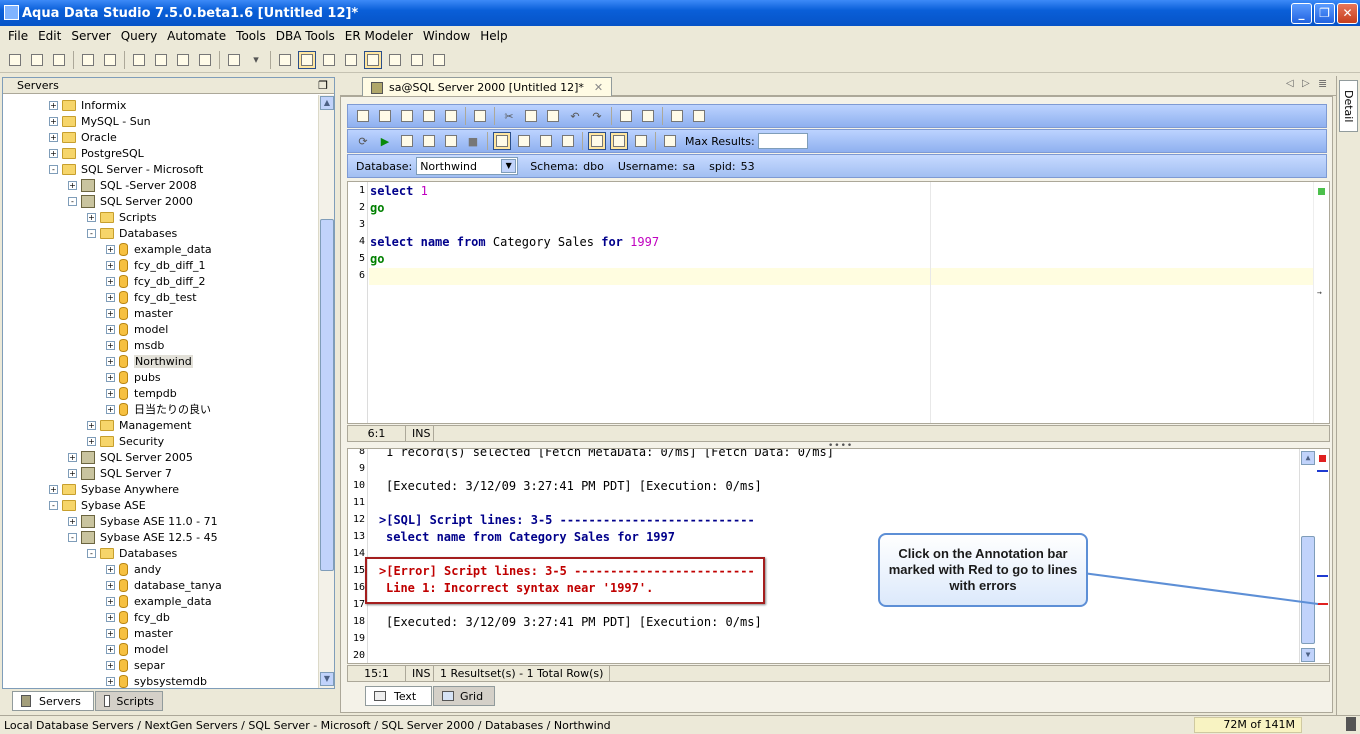 The image size is (1360, 734). What do you see at coordinates (626, 116) in the screenshot?
I see `find-icon` at bounding box center [626, 116].